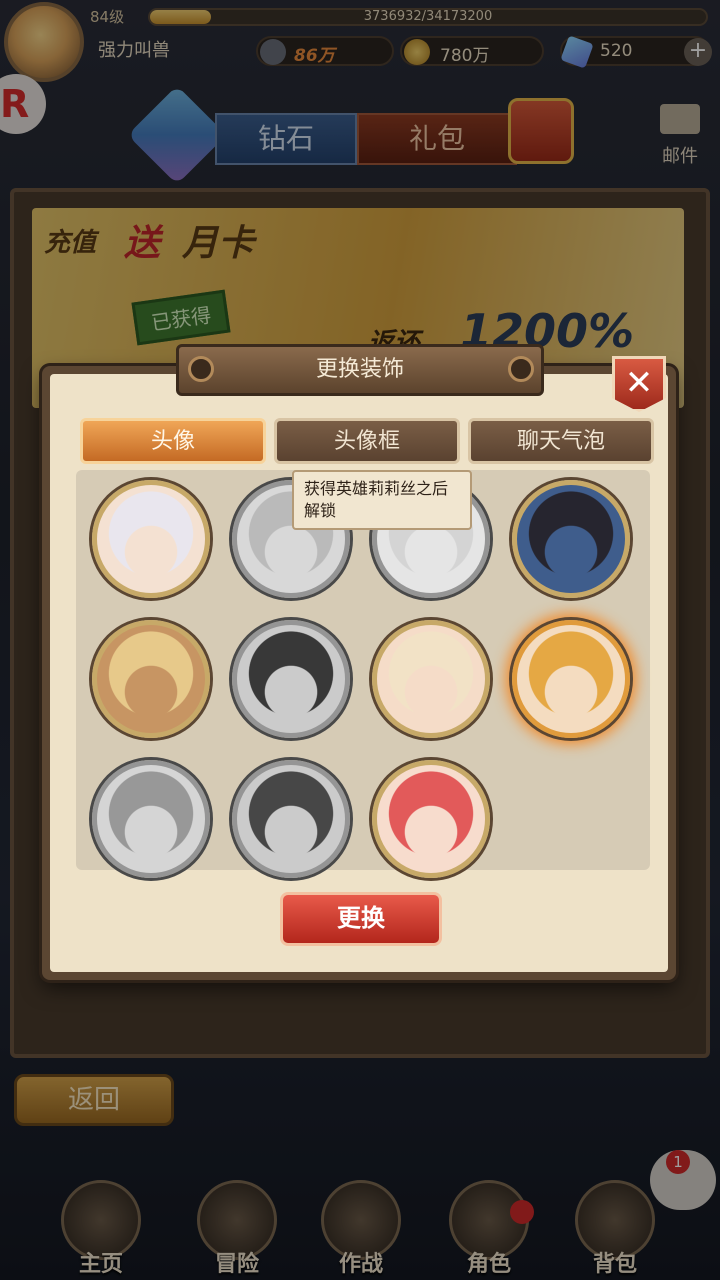 Image resolution: width=720 pixels, height=1280 pixels. Describe the element at coordinates (367, 441) in the screenshot. I see `tab-avatar-frame: 头像框` at that location.